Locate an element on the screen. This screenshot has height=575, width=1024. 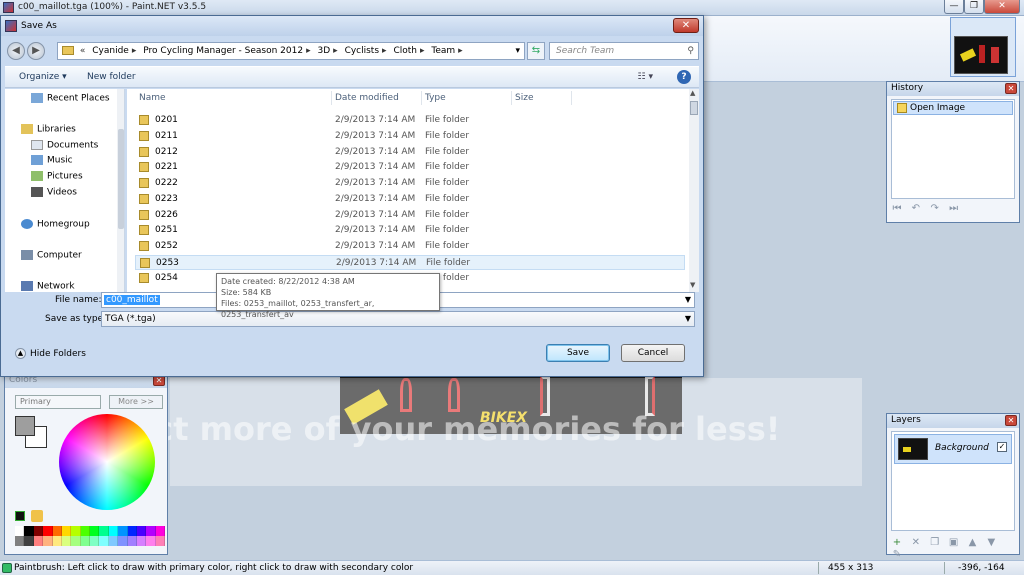
breadcrumb-pcm2012: Pro Cycling Manager - Season 2012 is located at coordinates (223, 51).